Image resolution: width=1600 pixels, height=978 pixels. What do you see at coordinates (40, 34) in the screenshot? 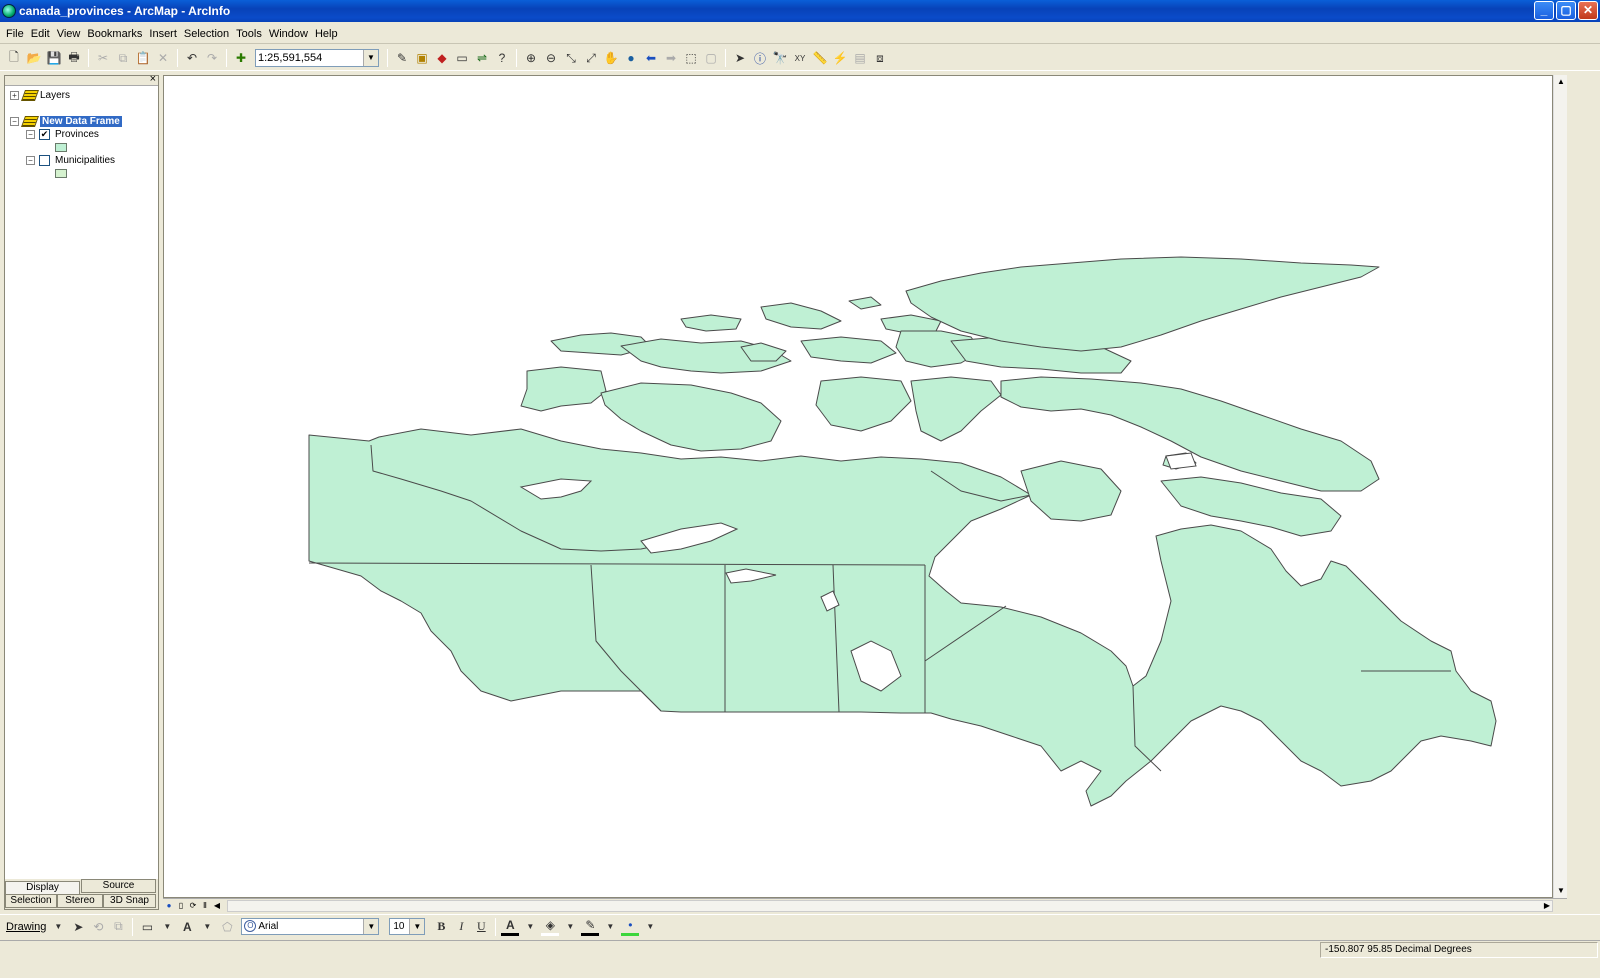
I see `menu-edit: Edit` at bounding box center [40, 34].